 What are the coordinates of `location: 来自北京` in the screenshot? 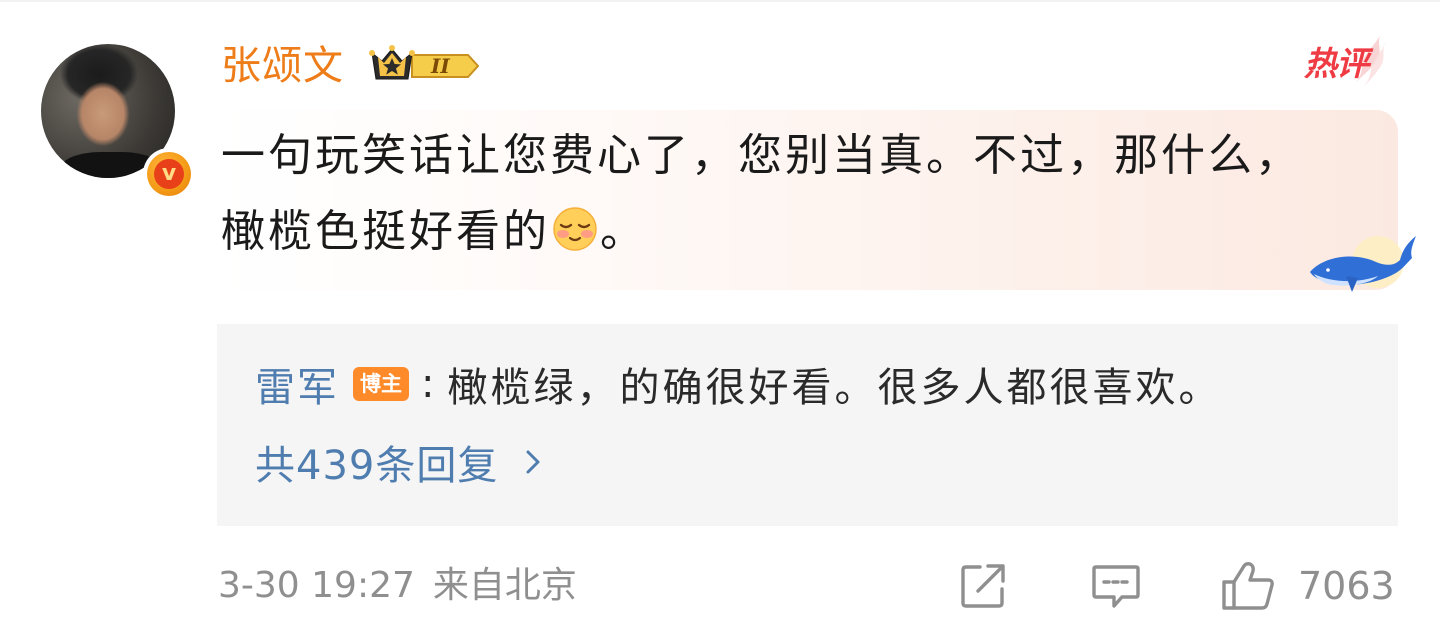 It's located at (504, 585).